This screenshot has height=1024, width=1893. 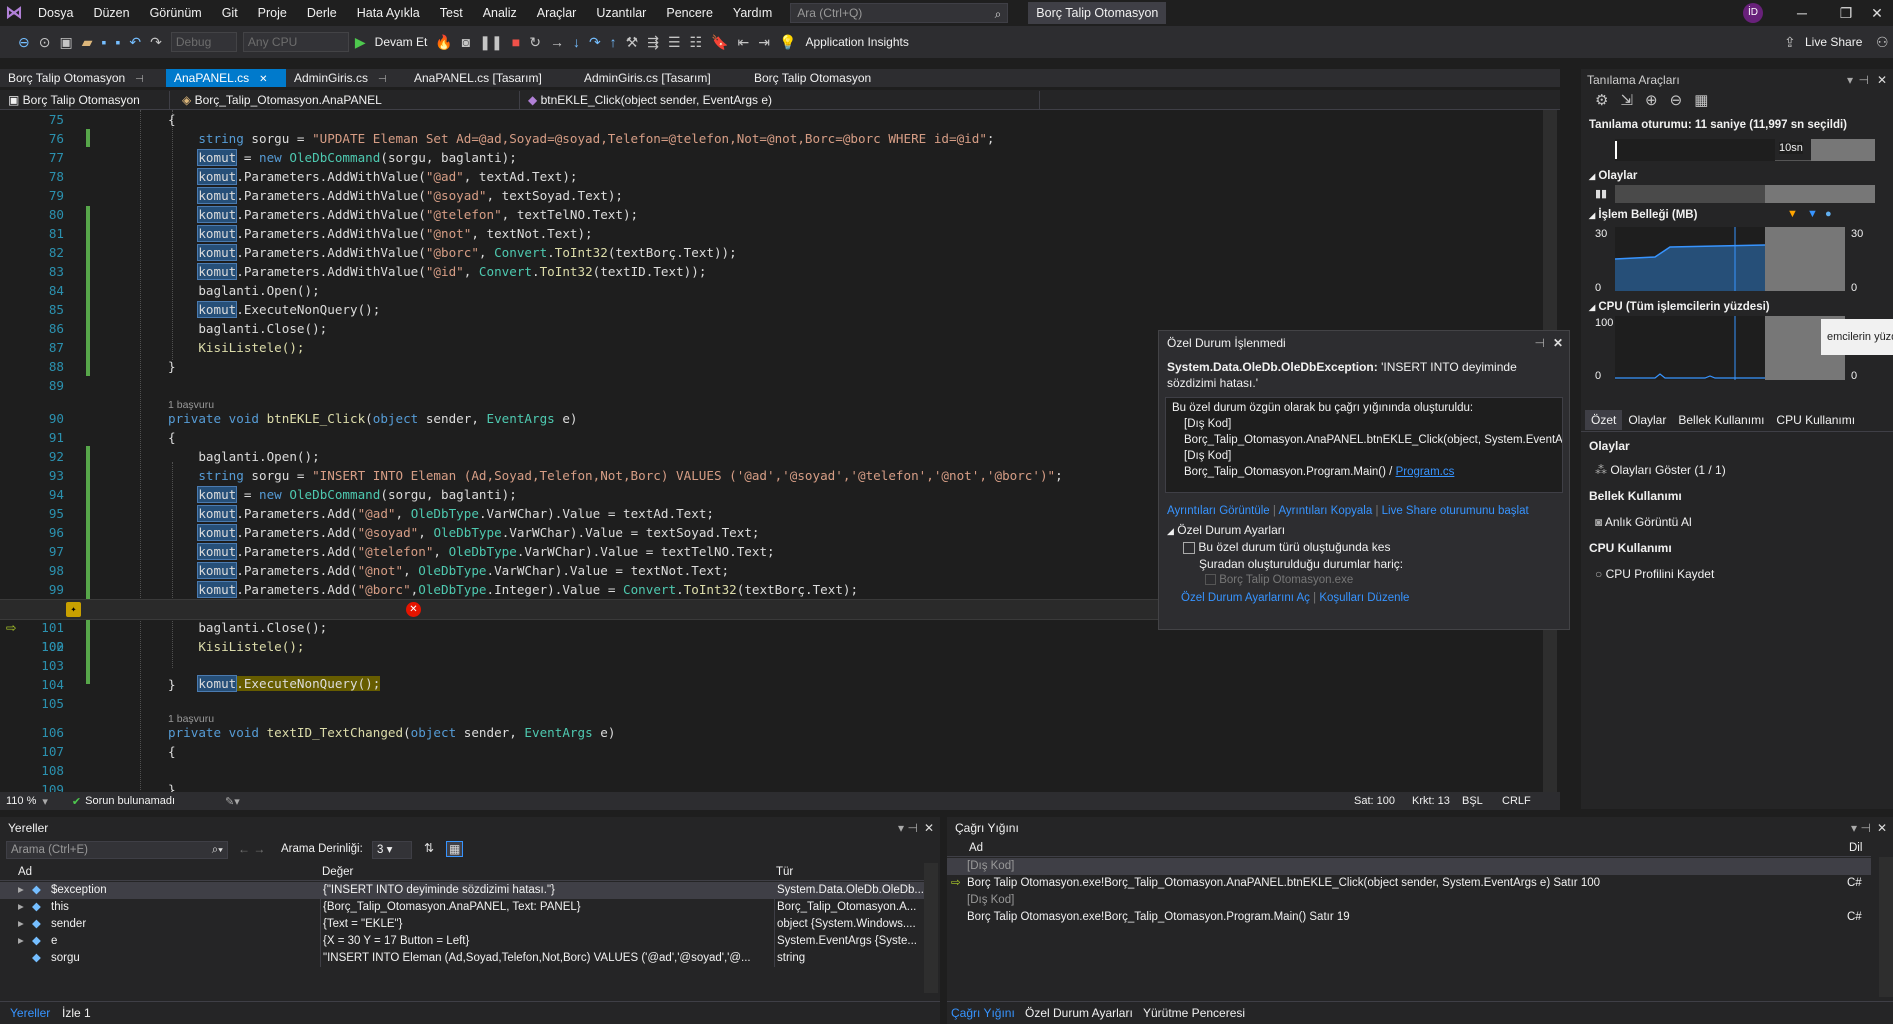 What do you see at coordinates (251, 849) in the screenshot?
I see `search-back-icon: ← →` at bounding box center [251, 849].